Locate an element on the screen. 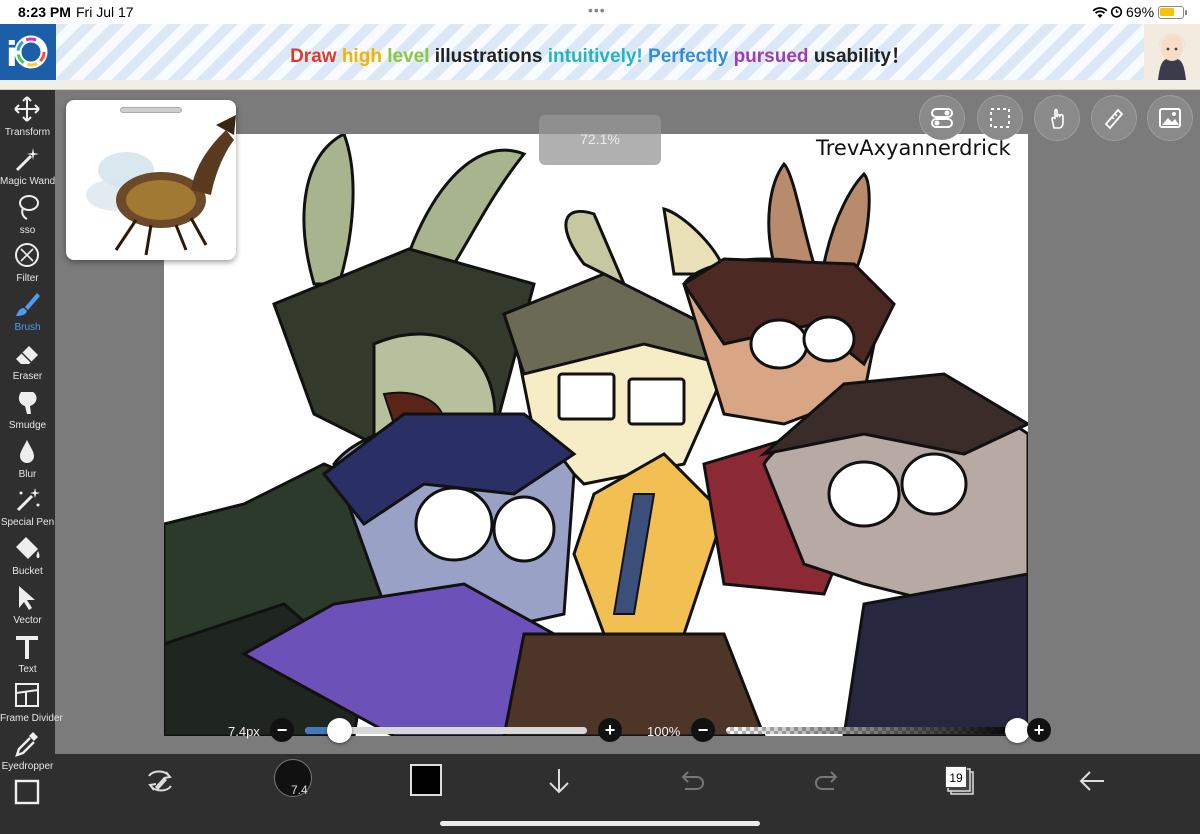 This screenshot has height=834, width=1200. touch-gesture-button is located at coordinates (1057, 118).